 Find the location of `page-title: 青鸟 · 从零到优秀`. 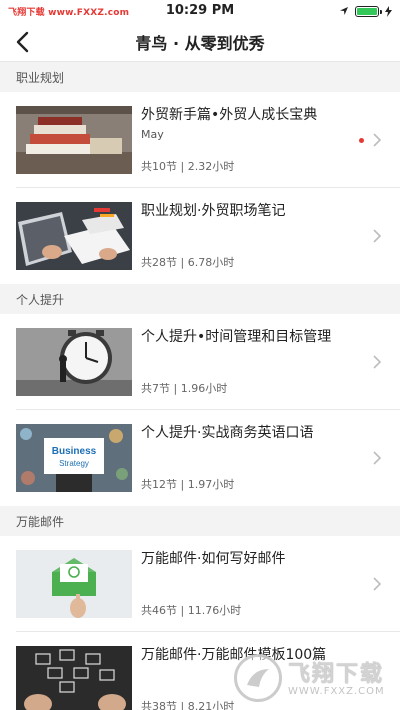

page-title: 青鸟 · 从零到优秀 is located at coordinates (200, 43).